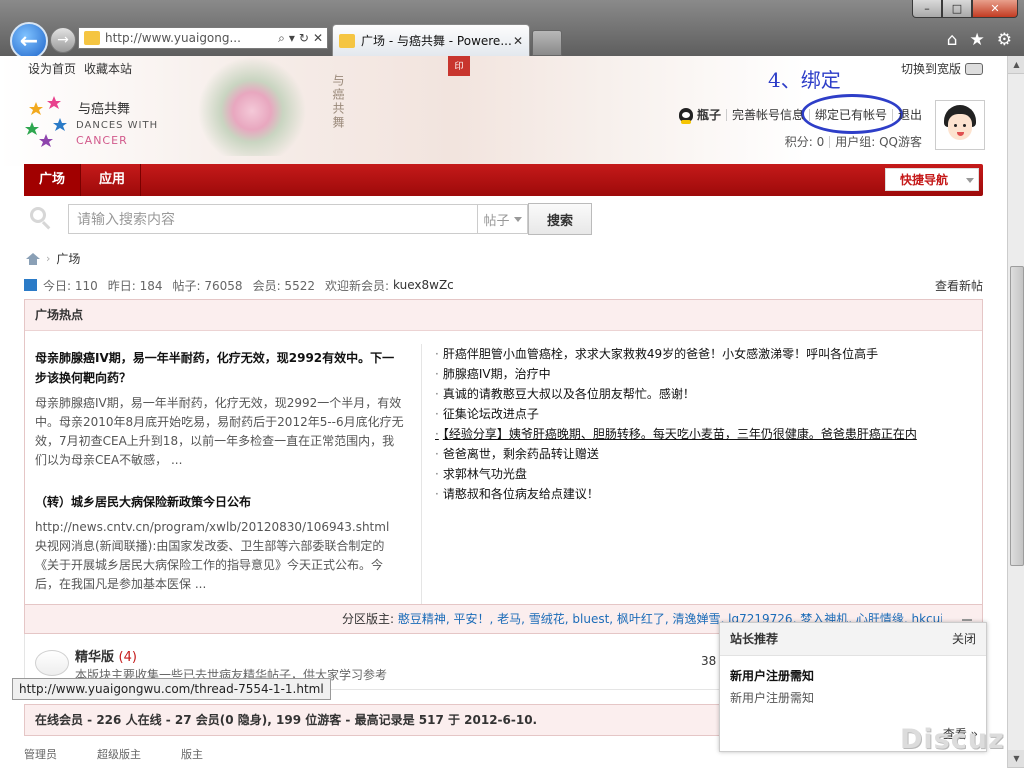 The image size is (1024, 768). What do you see at coordinates (52, 663) in the screenshot?
I see `speech-bubble-icon` at bounding box center [52, 663].